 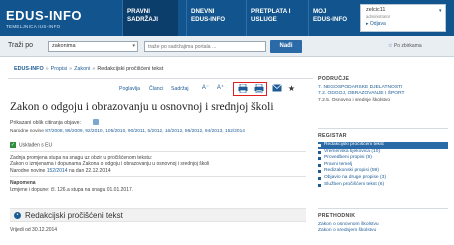 I want to click on print-text-icon, so click(x=258, y=88).